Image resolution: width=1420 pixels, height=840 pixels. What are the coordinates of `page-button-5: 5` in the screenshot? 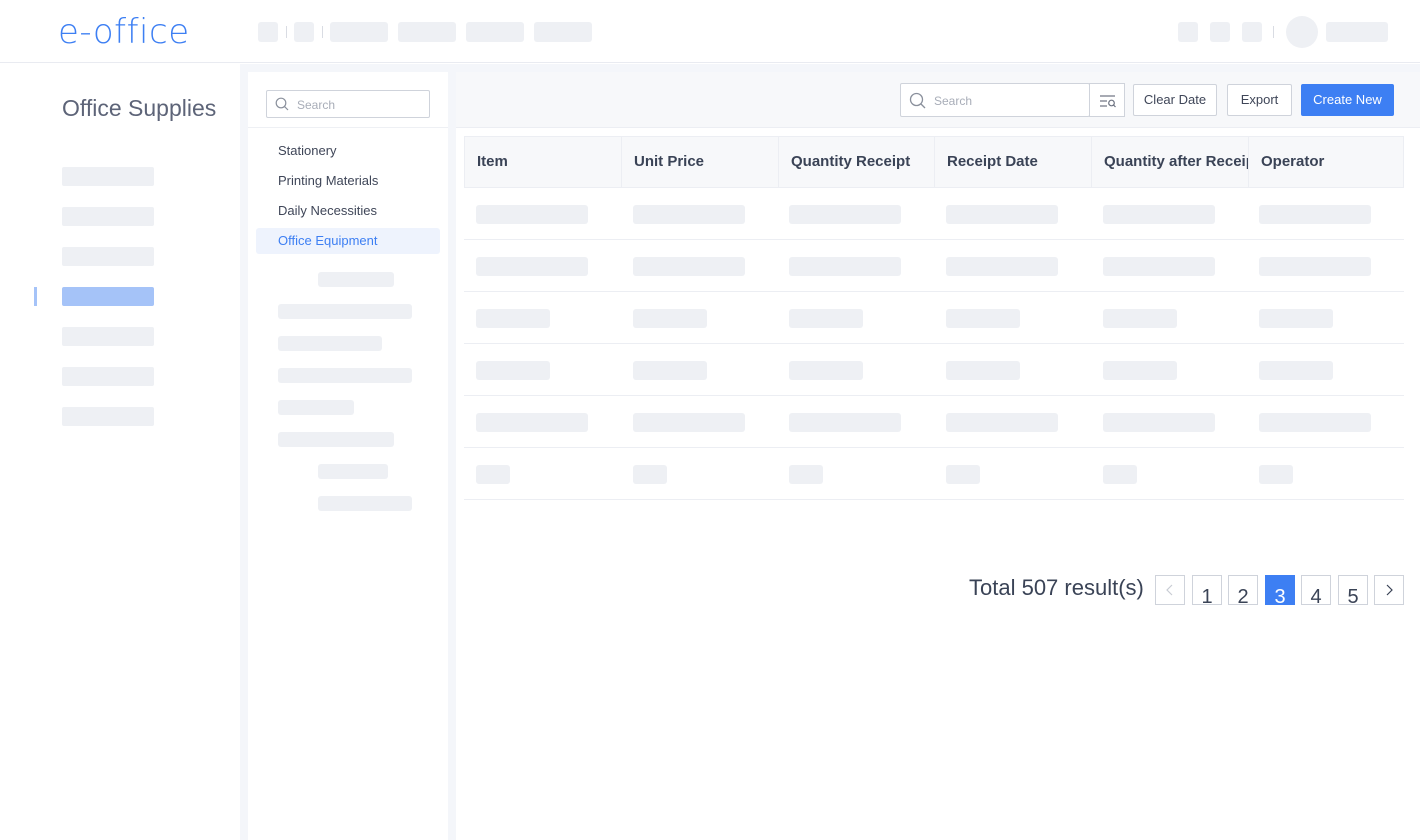 It's located at (1353, 590).